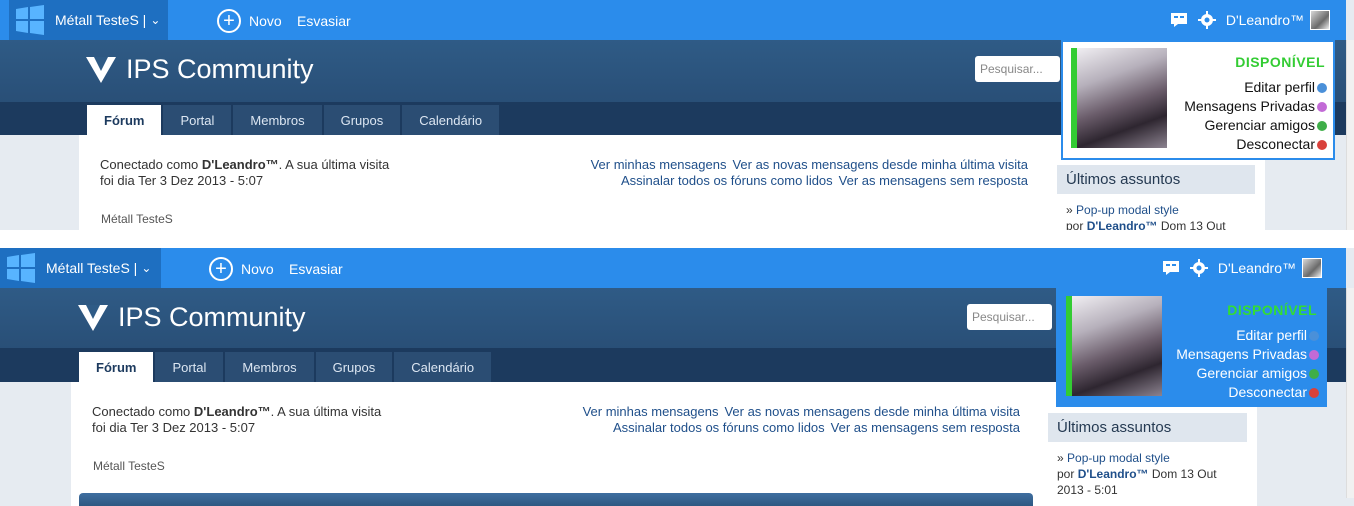 The image size is (1354, 506). Describe the element at coordinates (677, 239) in the screenshot. I see `screenshot-divider` at that location.